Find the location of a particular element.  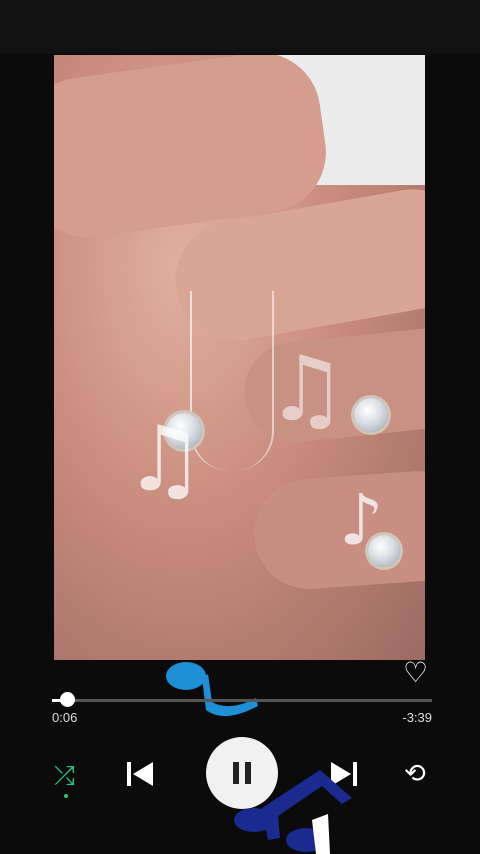

skip-previous-icon is located at coordinates (140, 777).